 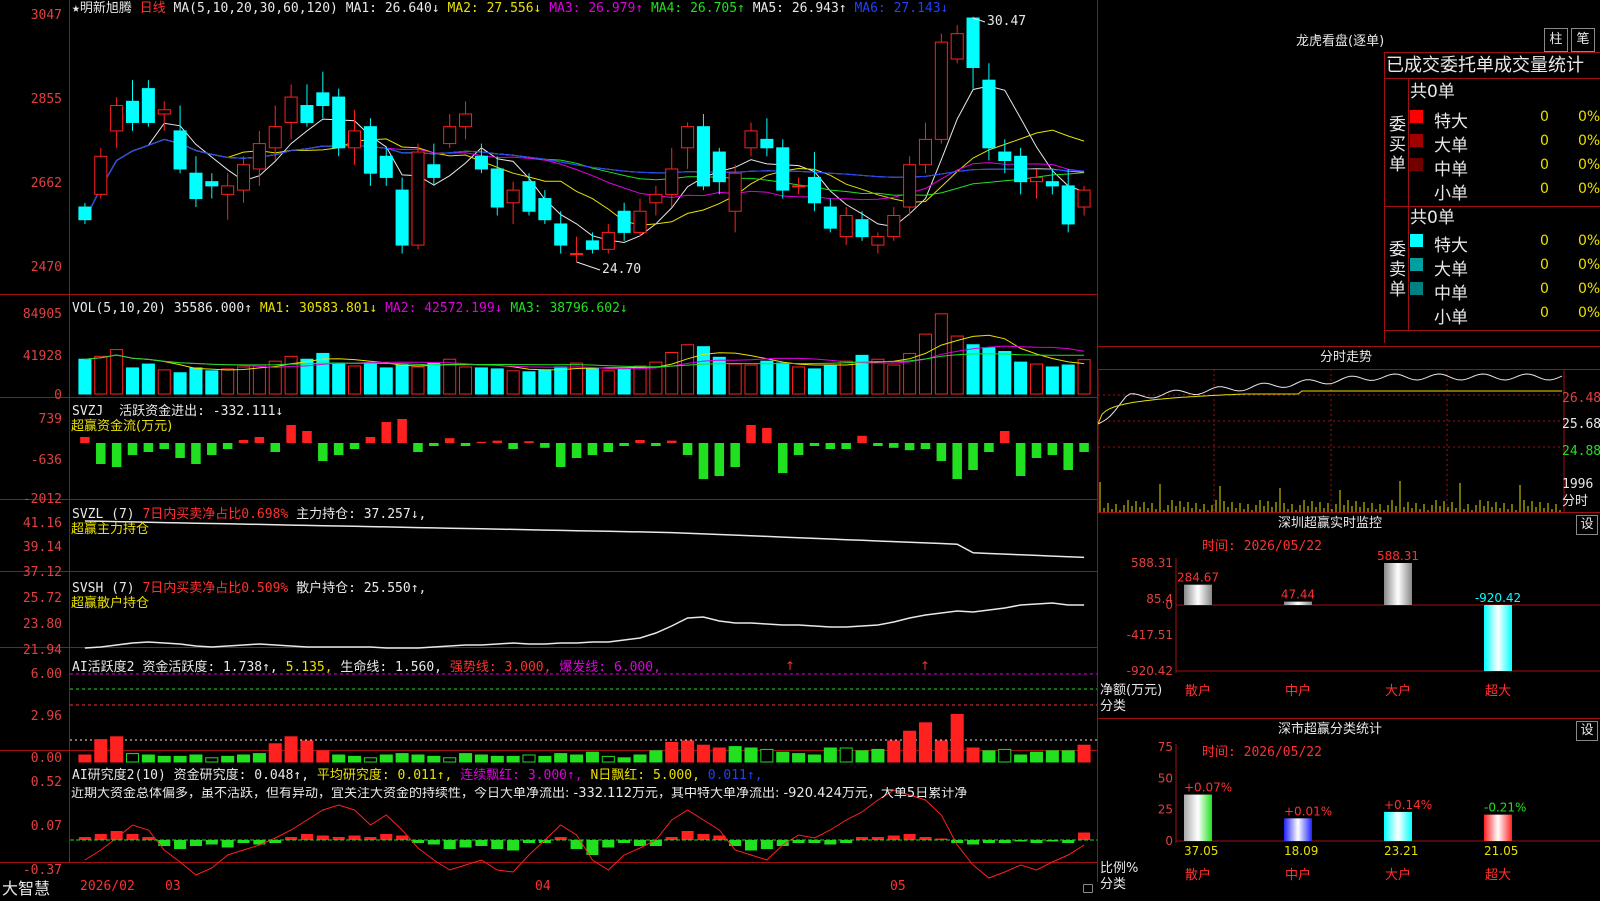 What do you see at coordinates (1198, 875) in the screenshot?
I see `stats-category-label: 散户` at bounding box center [1198, 875].